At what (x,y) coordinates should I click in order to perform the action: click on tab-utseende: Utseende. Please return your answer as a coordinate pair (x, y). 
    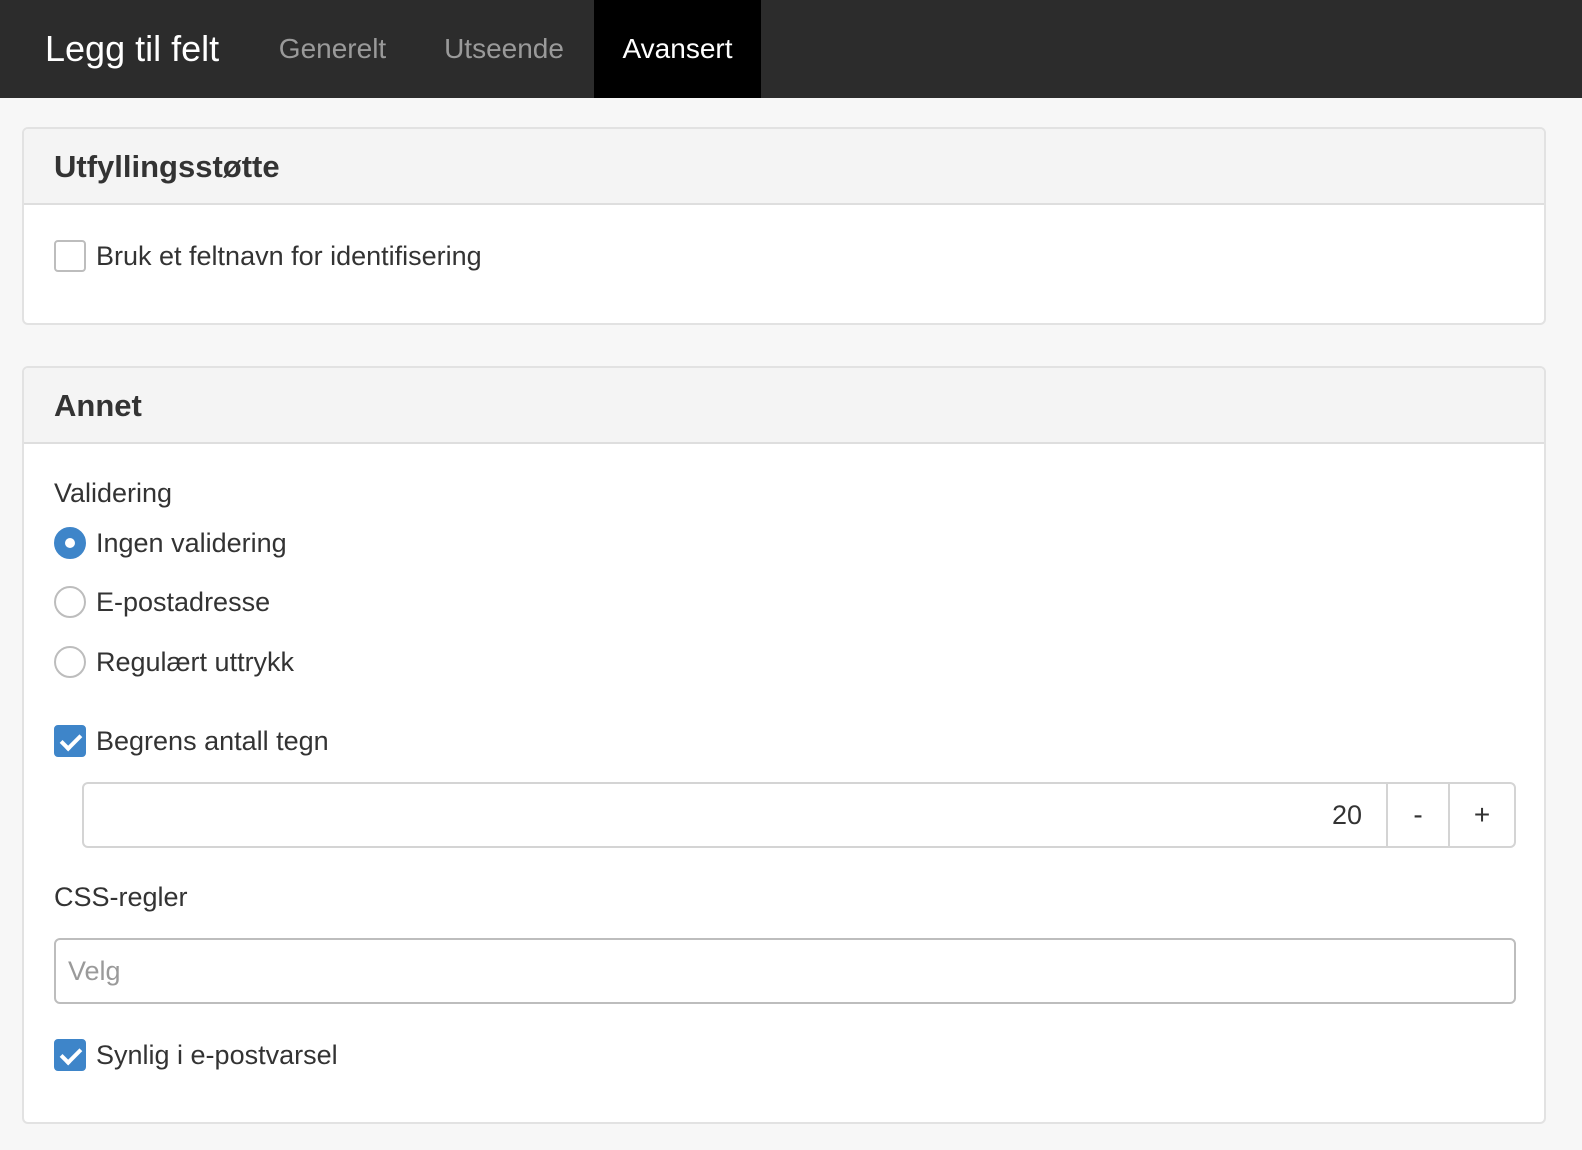
    Looking at the image, I should click on (504, 49).